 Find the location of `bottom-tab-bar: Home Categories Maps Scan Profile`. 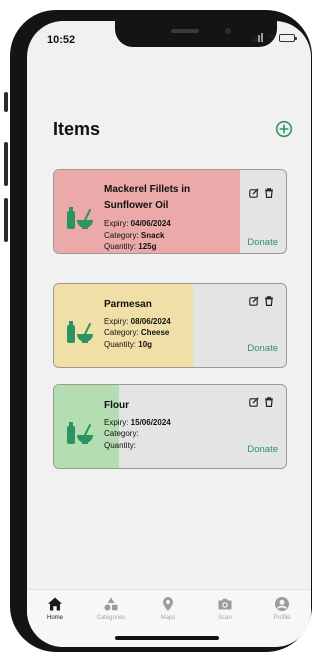

bottom-tab-bar: Home Categories Maps Scan Profile is located at coordinates (169, 618).